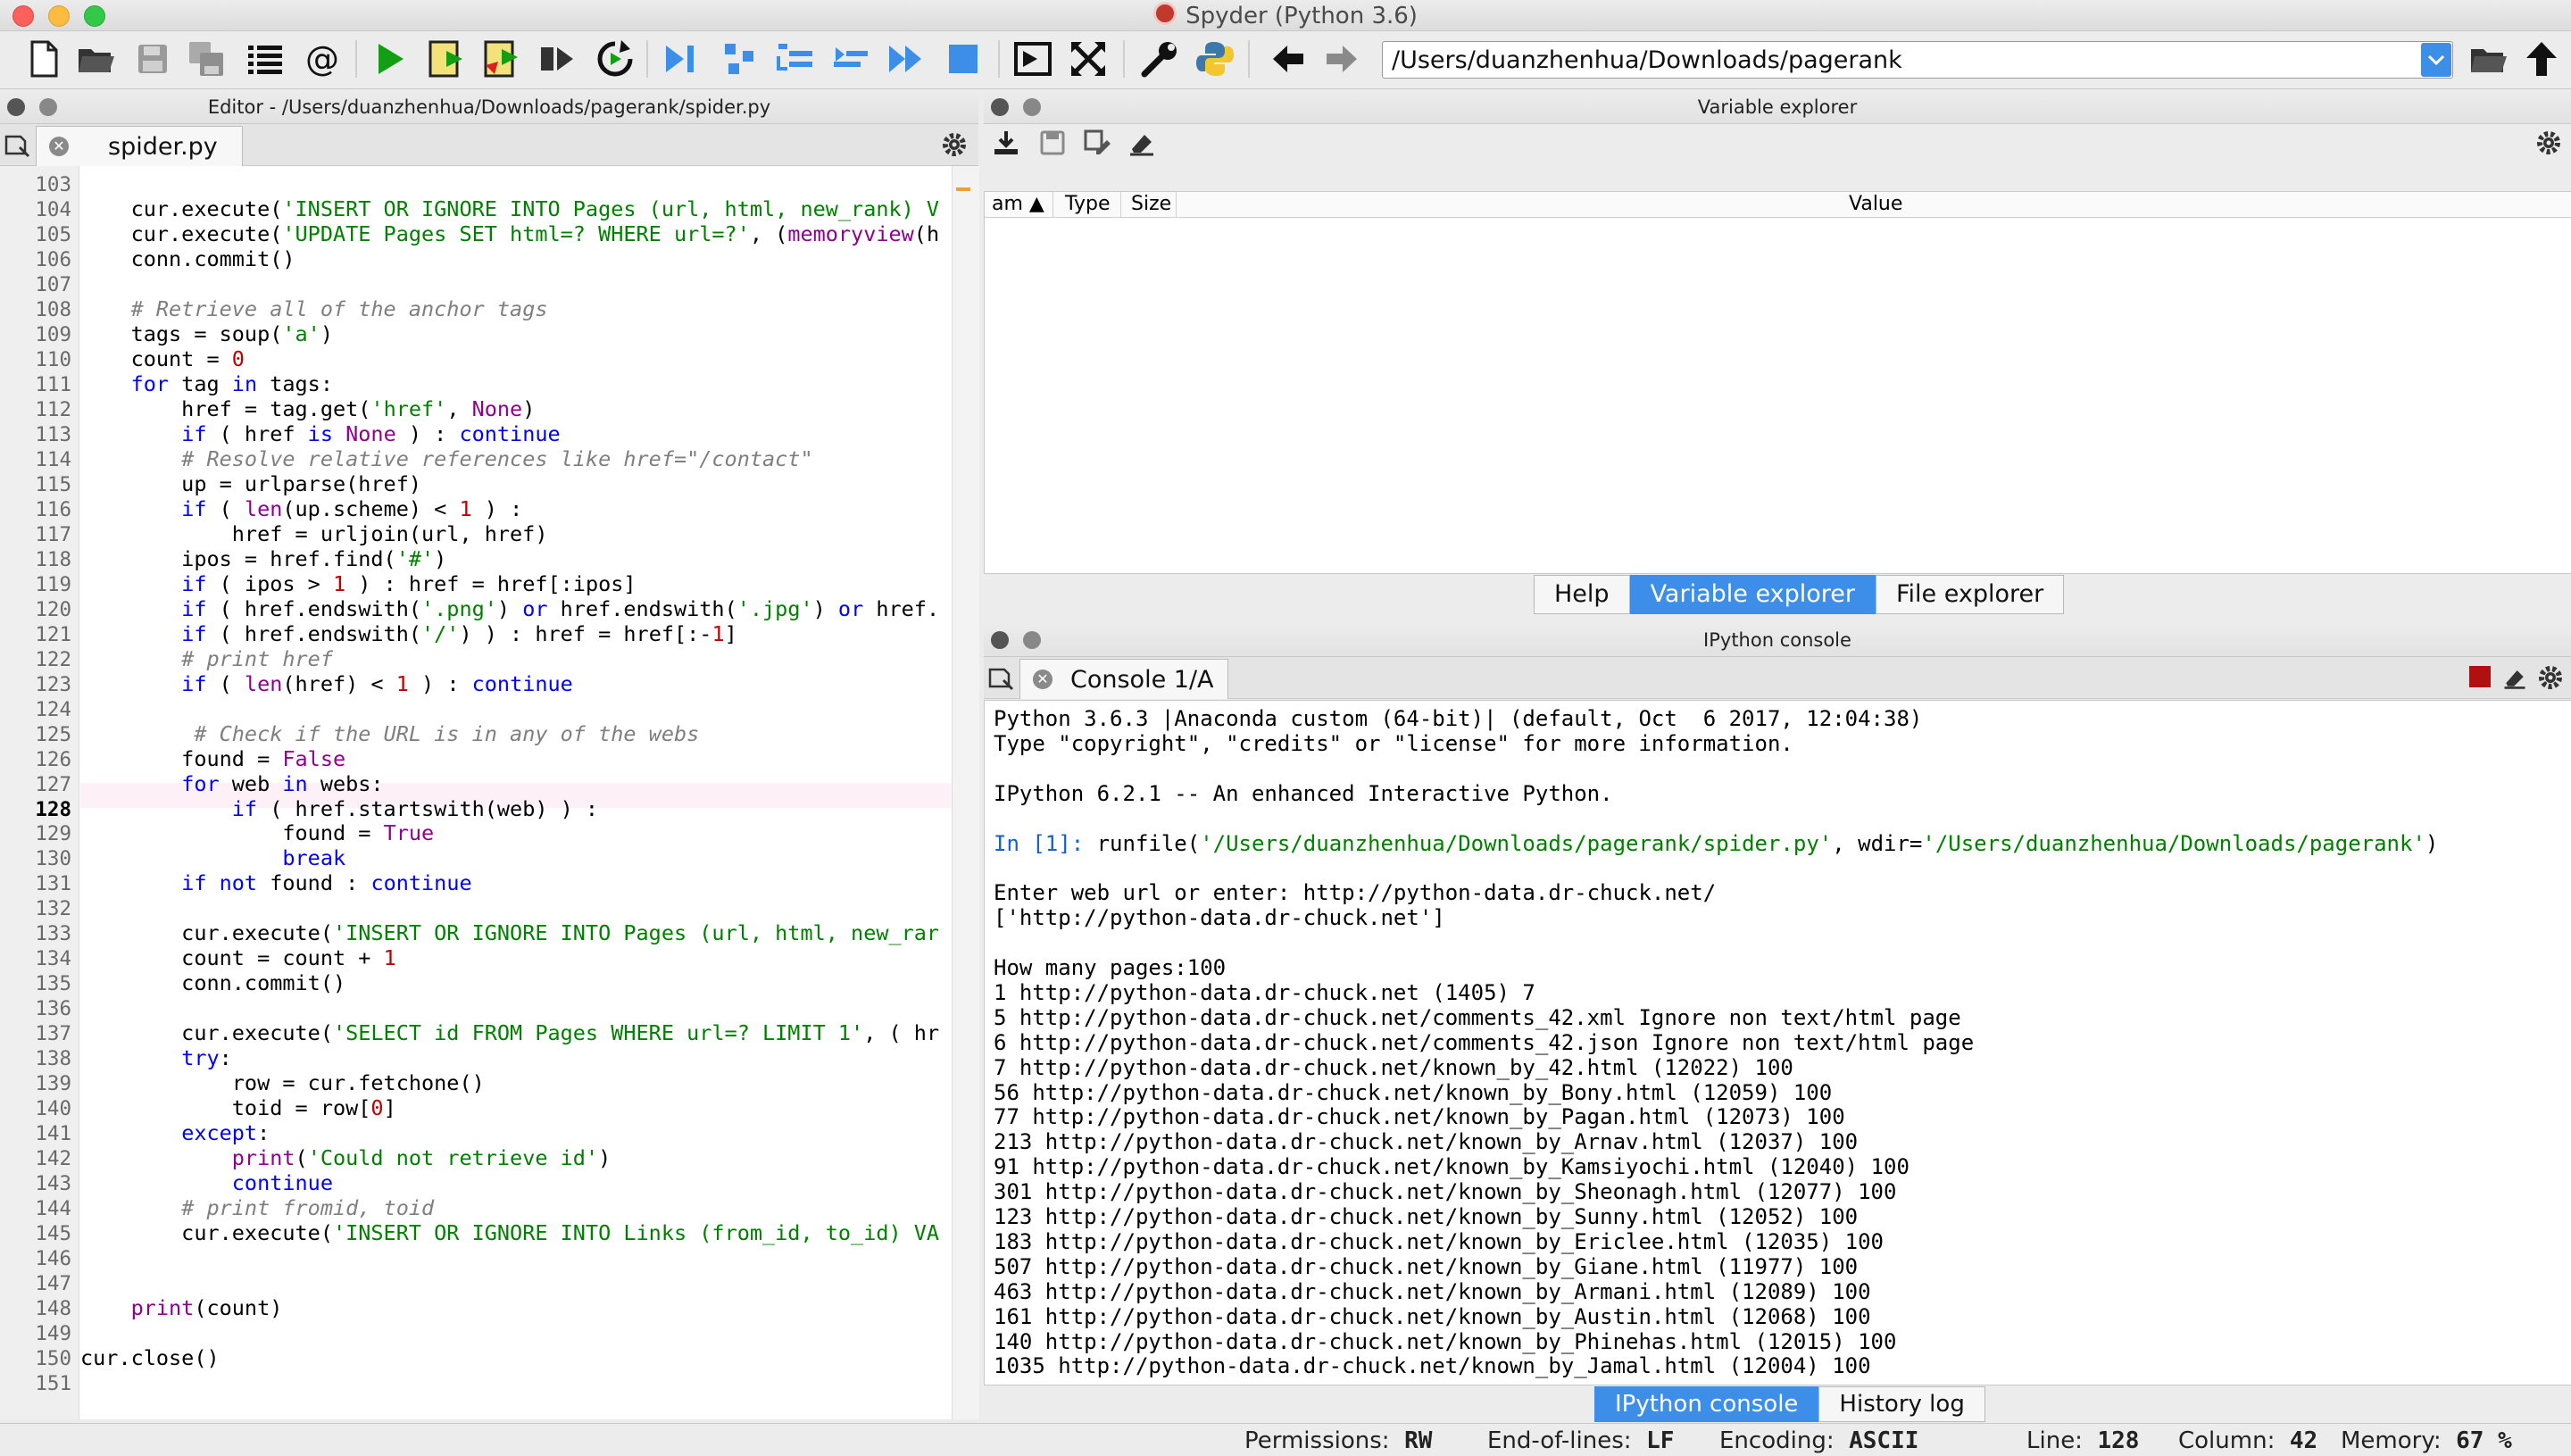 The image size is (2571, 1456). I want to click on tab-variable-explorer: Variable explorer, so click(1752, 594).